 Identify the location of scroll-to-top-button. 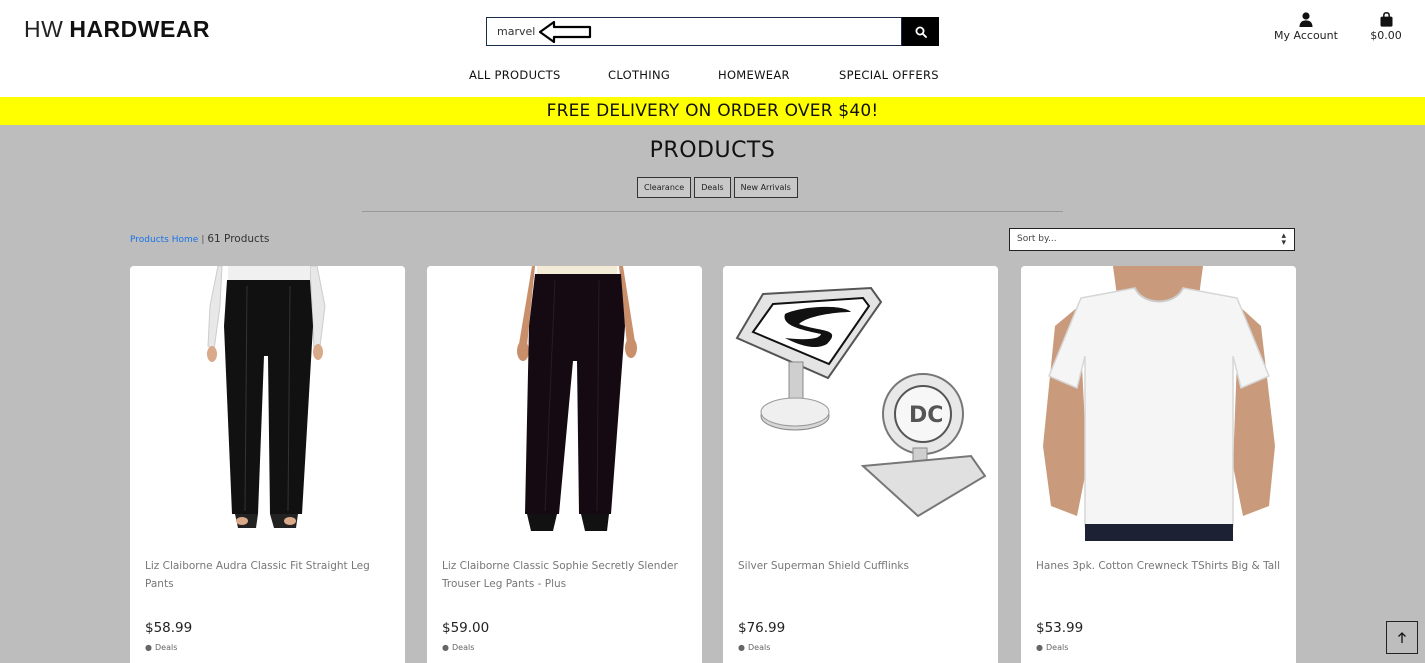
(1402, 637).